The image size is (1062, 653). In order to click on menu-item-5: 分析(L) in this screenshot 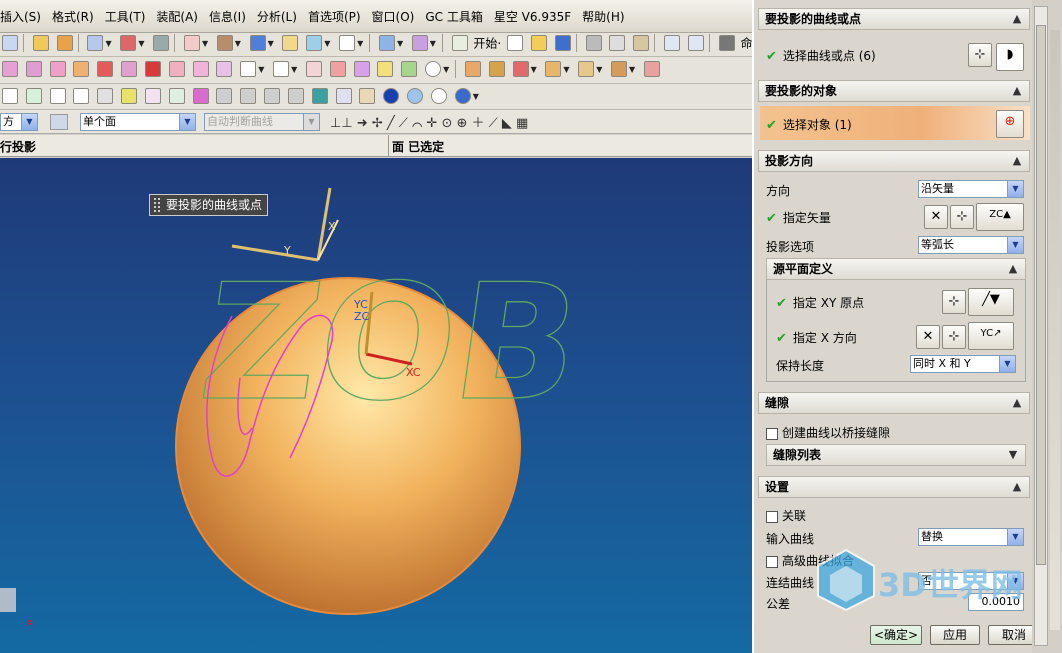, I will do `click(277, 16)`.